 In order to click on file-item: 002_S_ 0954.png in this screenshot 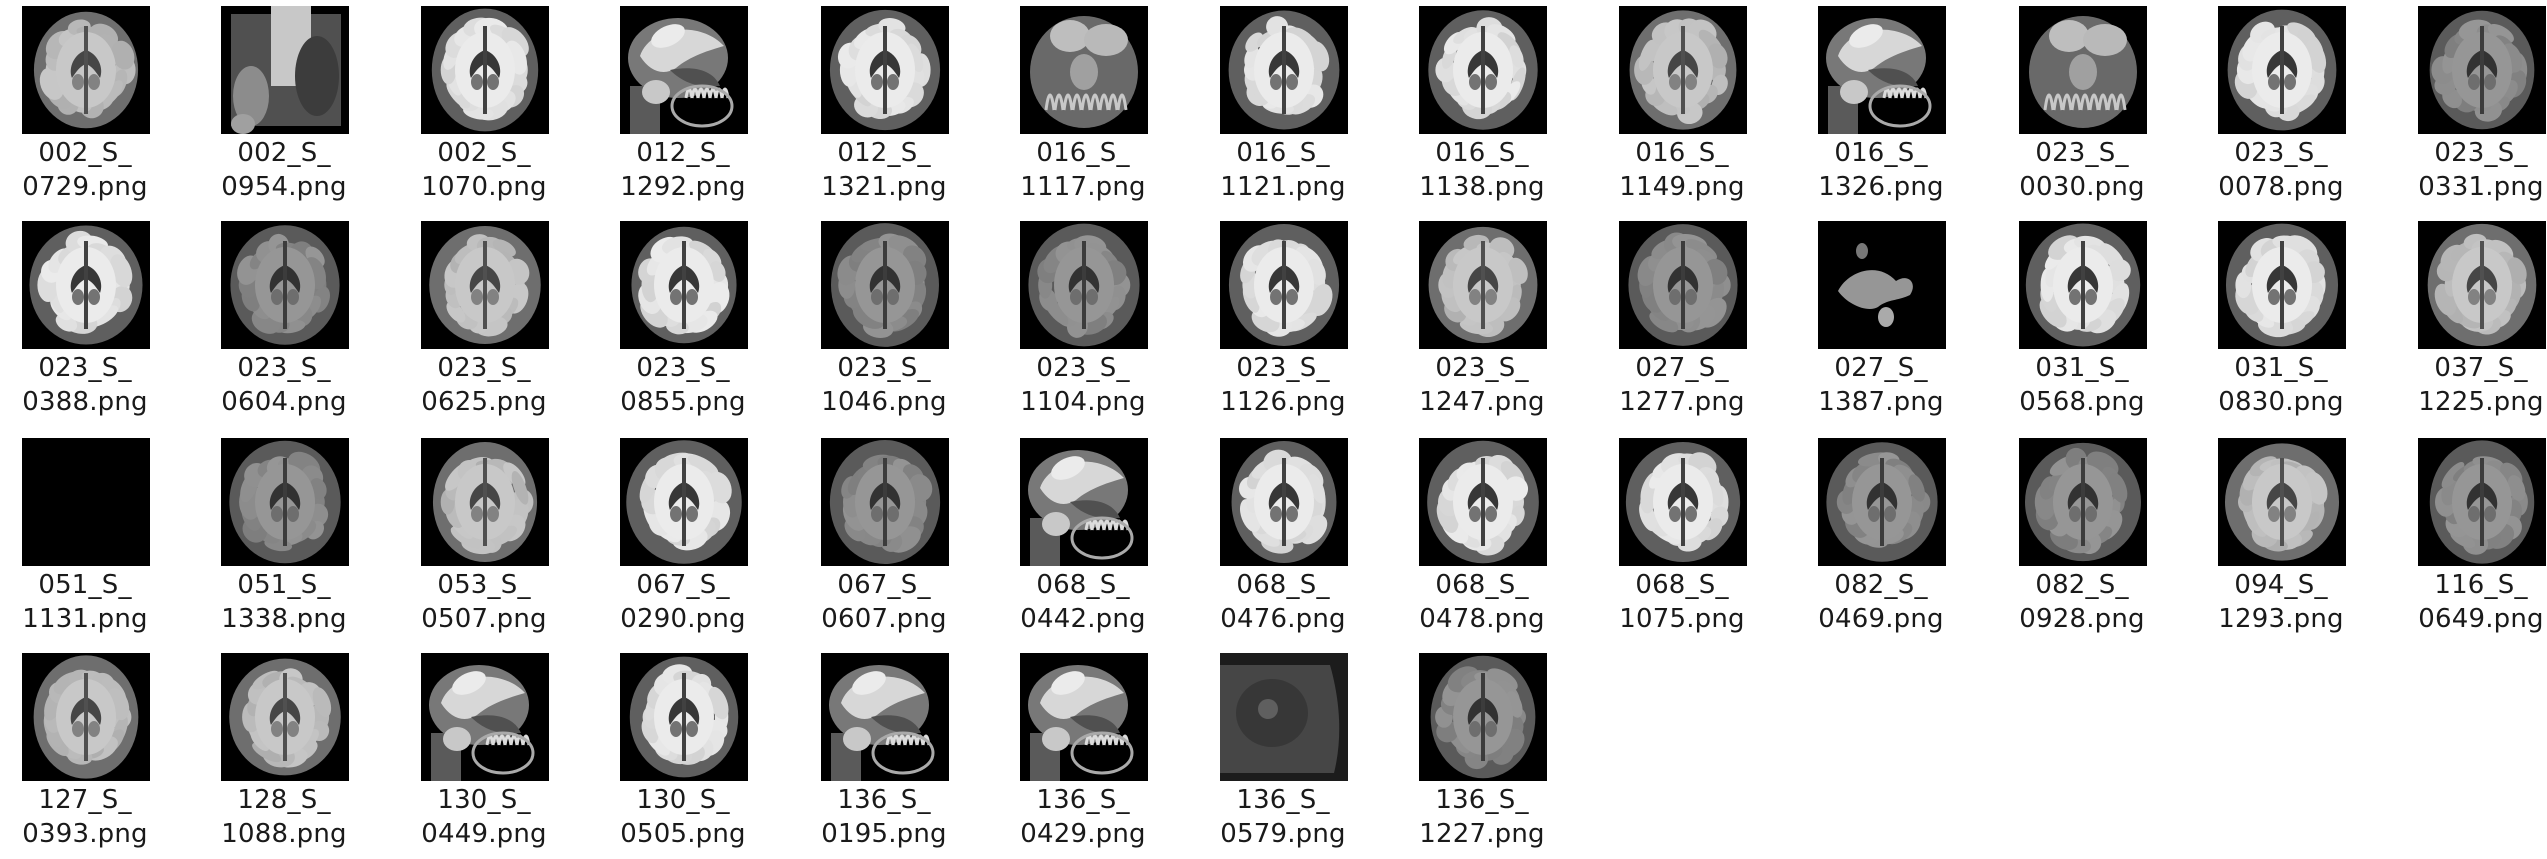, I will do `click(284, 106)`.